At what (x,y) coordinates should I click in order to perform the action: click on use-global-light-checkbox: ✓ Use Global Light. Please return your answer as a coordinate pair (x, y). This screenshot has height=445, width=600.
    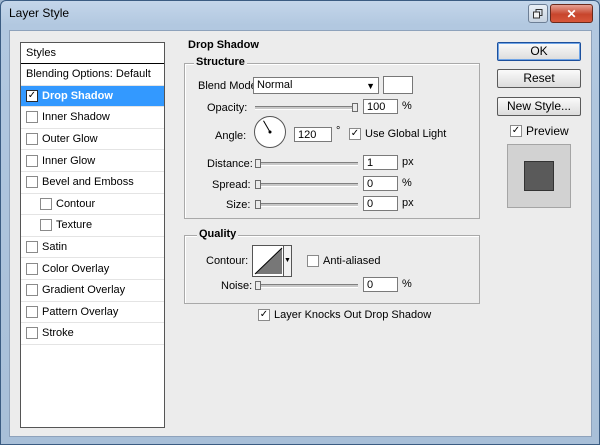
    Looking at the image, I should click on (397, 134).